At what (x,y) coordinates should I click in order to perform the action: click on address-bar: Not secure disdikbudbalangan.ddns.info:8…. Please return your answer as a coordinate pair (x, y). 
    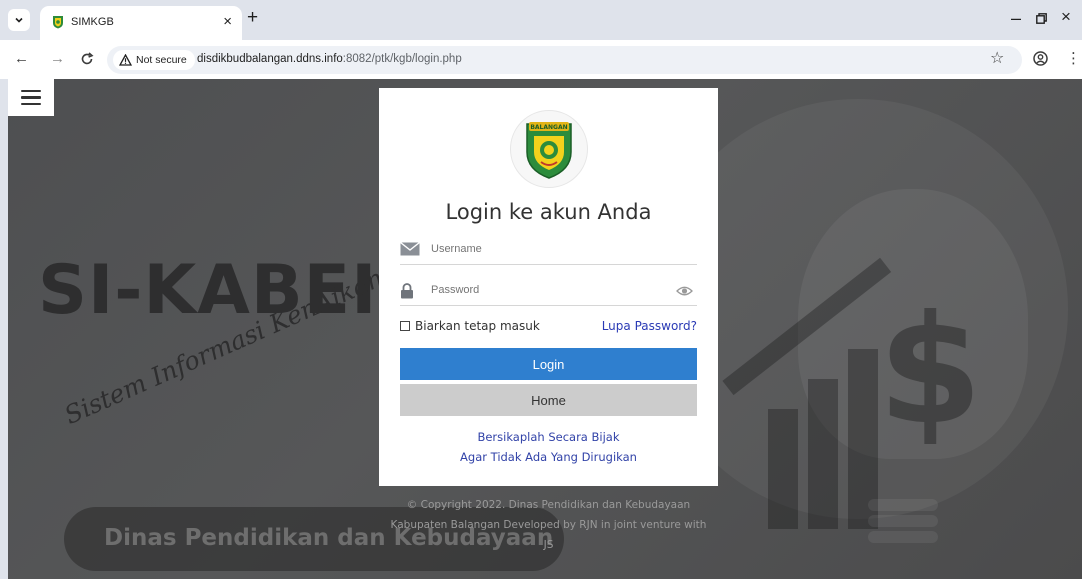
    Looking at the image, I should click on (564, 60).